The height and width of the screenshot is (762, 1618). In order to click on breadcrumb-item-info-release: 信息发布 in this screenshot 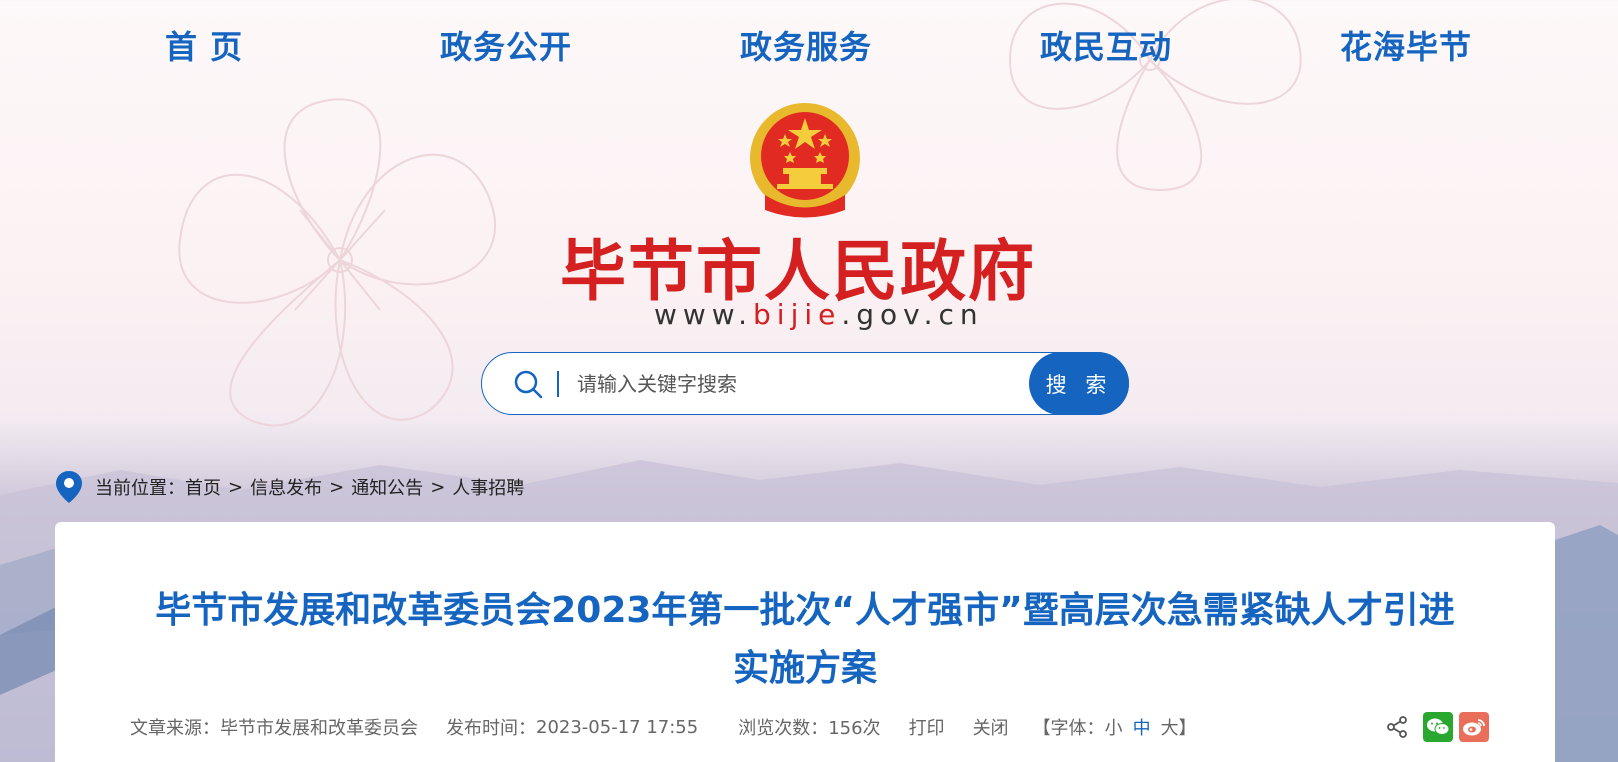, I will do `click(286, 487)`.